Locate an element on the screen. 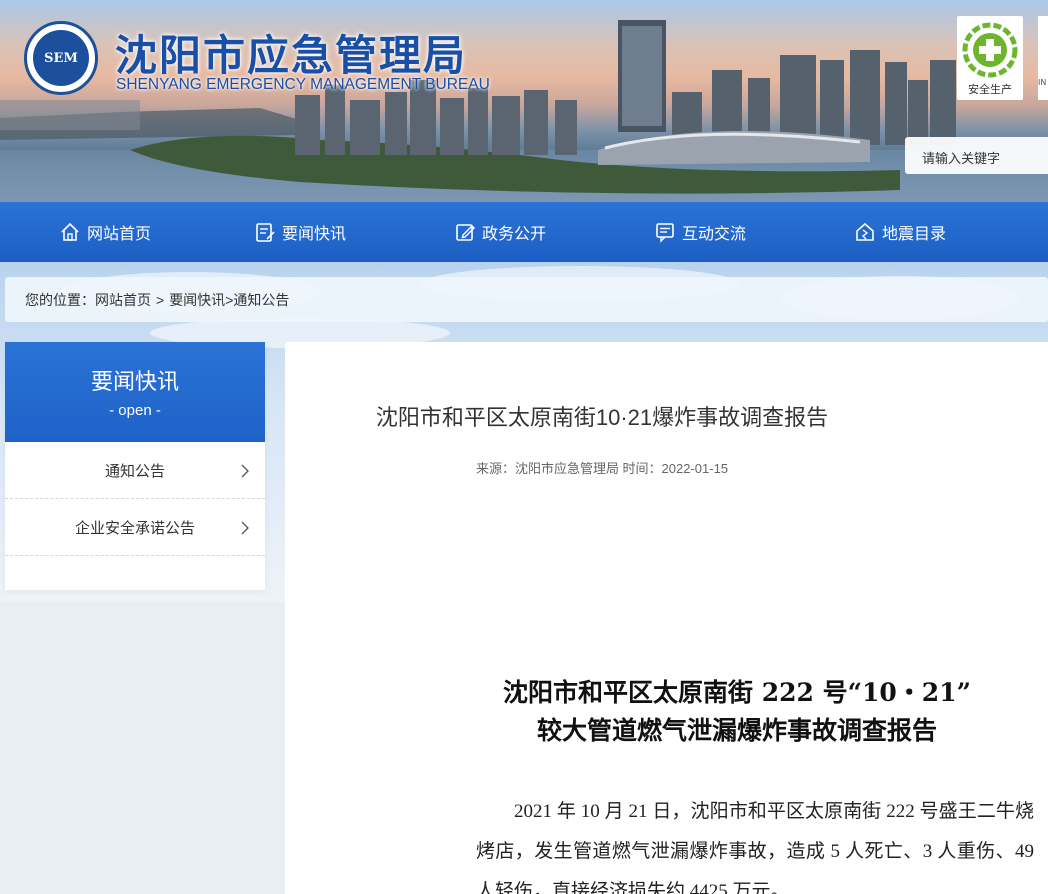  secondary-badge: IN is located at coordinates (1043, 58).